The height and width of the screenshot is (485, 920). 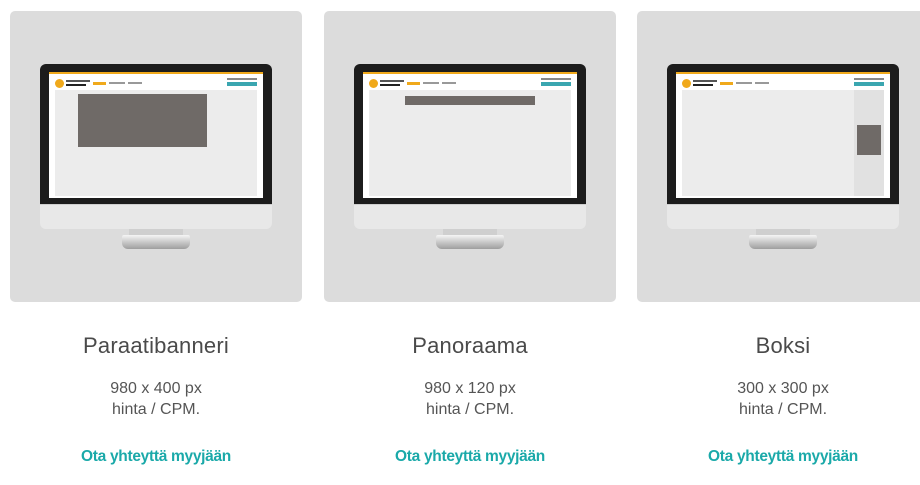 I want to click on ad-format-size: 980 x 120 px, so click(x=470, y=388).